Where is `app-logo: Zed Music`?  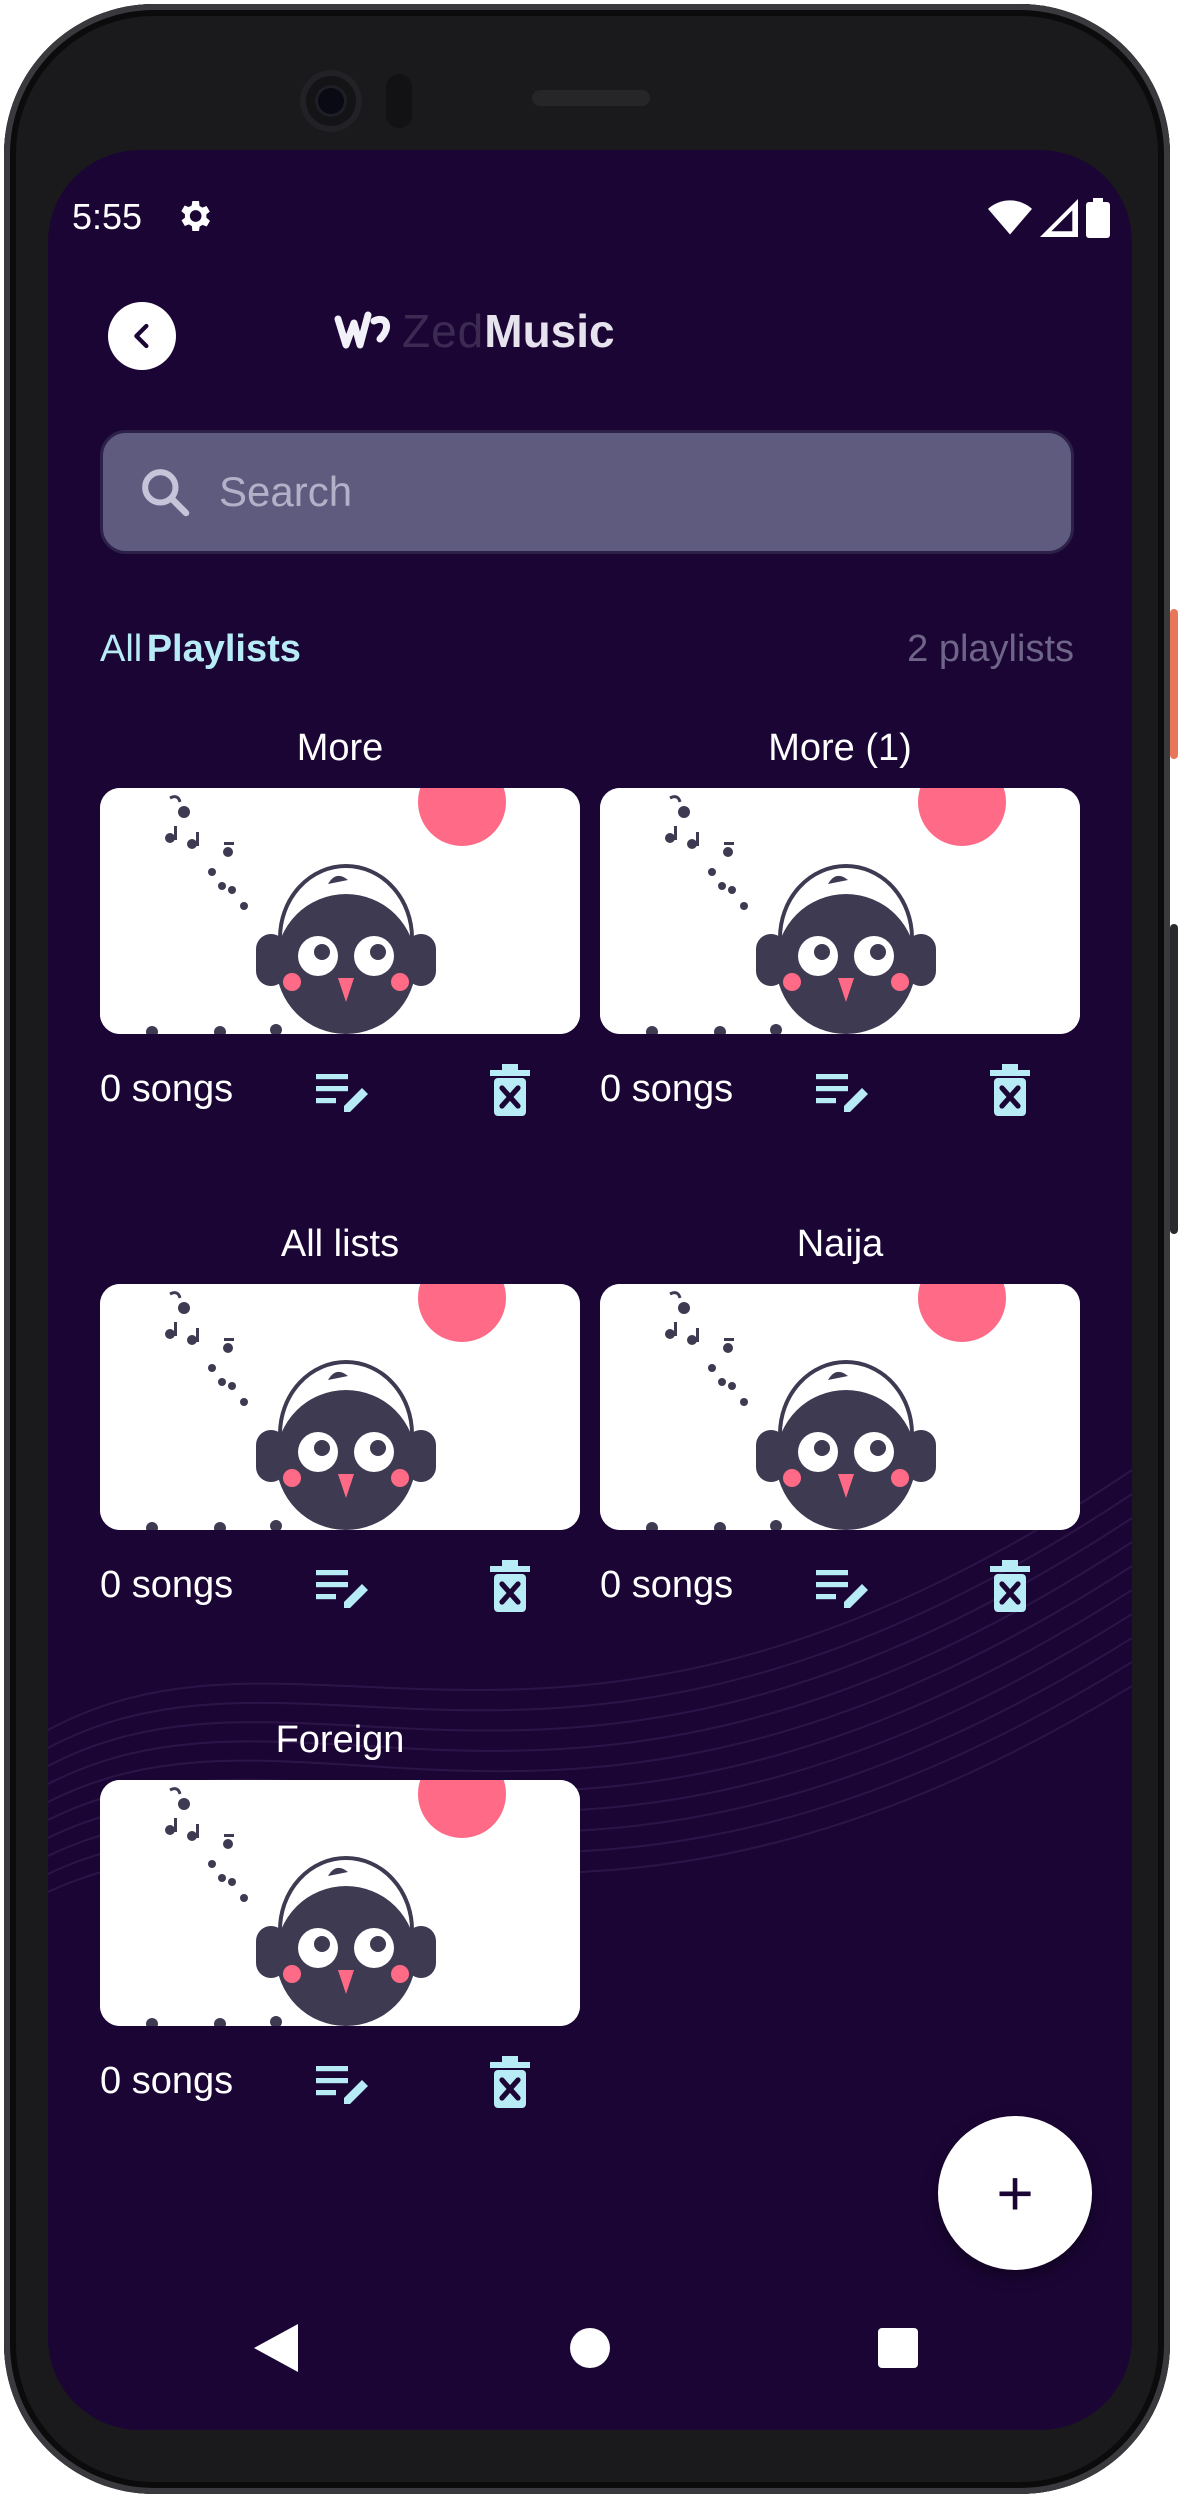
app-logo: Zed Music is located at coordinates (474, 331).